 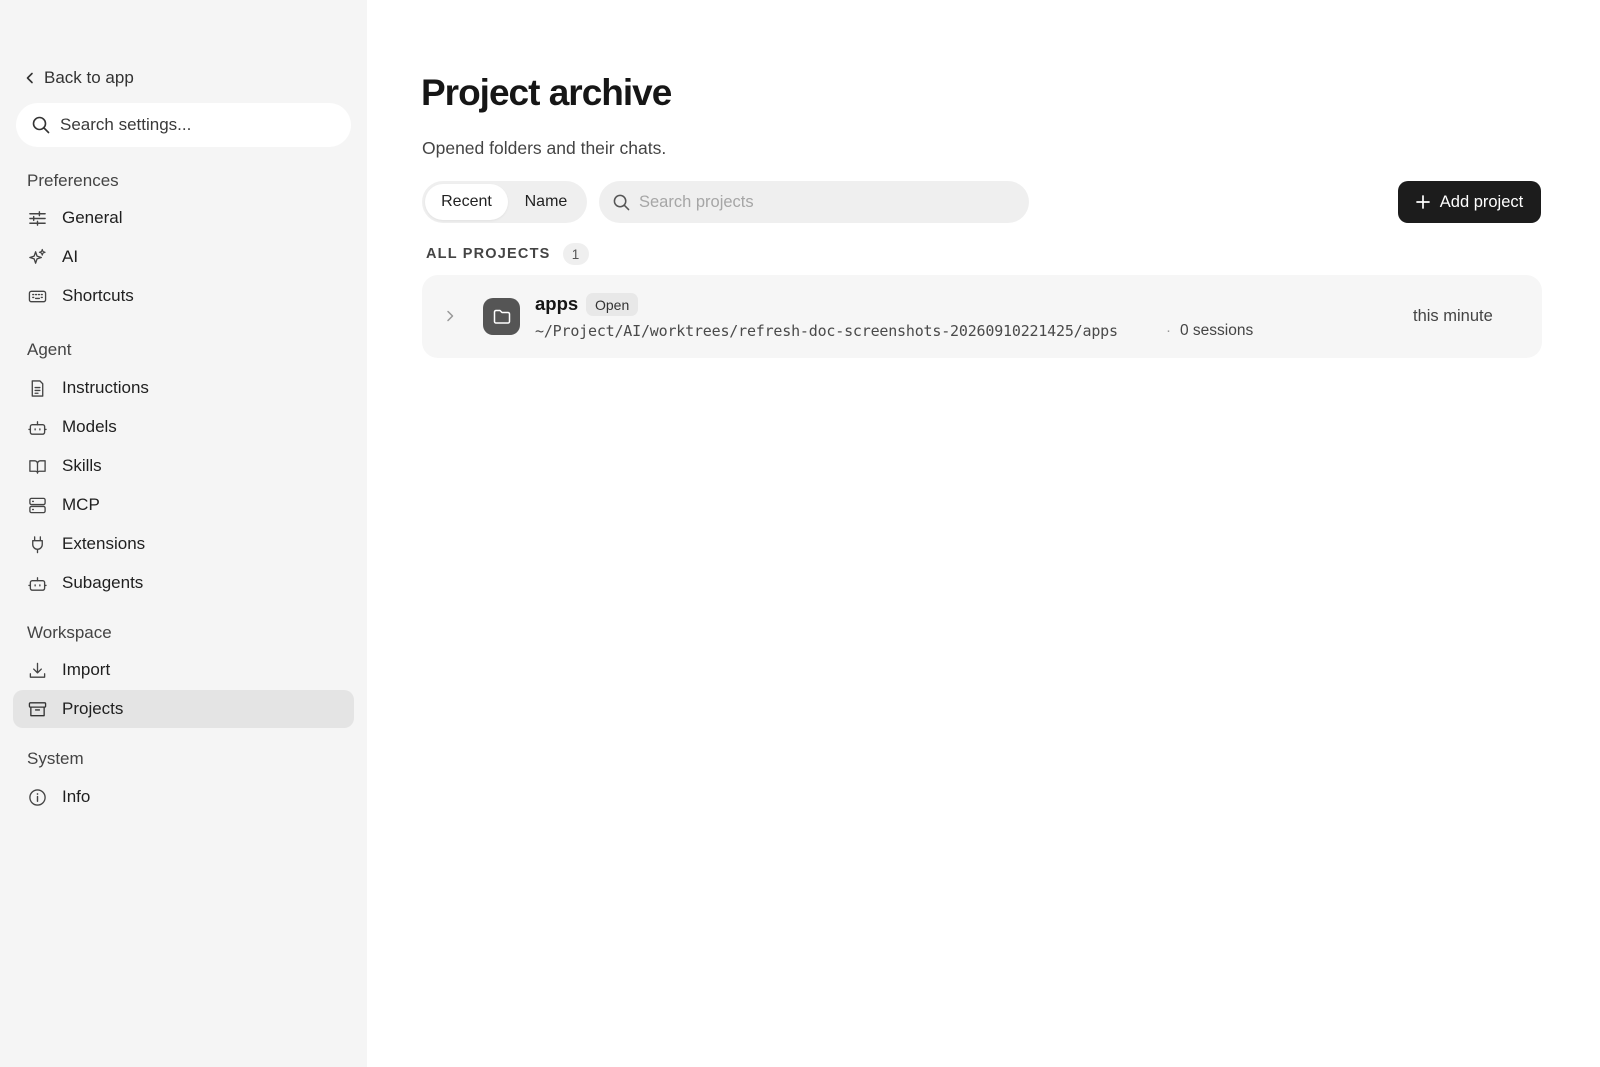 What do you see at coordinates (546, 92) in the screenshot?
I see `page-title: Project archive` at bounding box center [546, 92].